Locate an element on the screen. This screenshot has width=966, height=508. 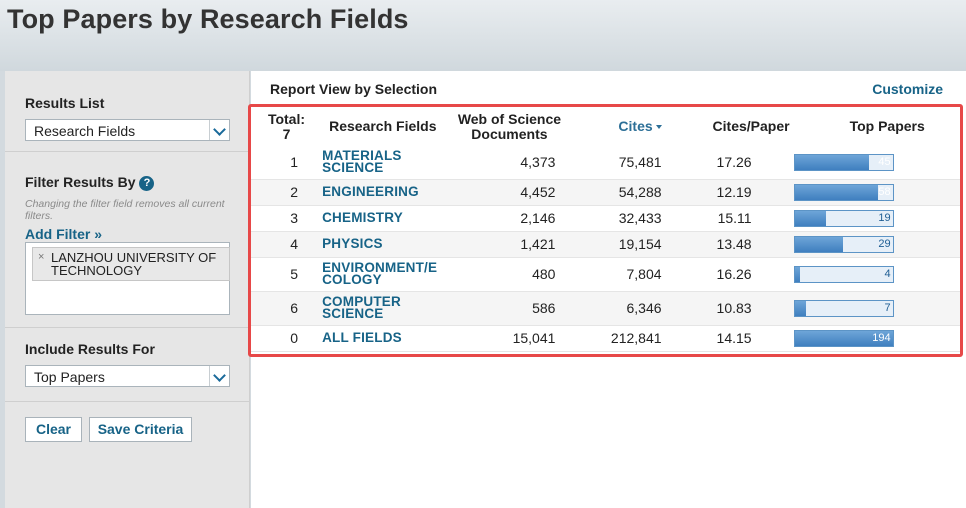
report-view-label: Report View by Selection is located at coordinates (354, 89).